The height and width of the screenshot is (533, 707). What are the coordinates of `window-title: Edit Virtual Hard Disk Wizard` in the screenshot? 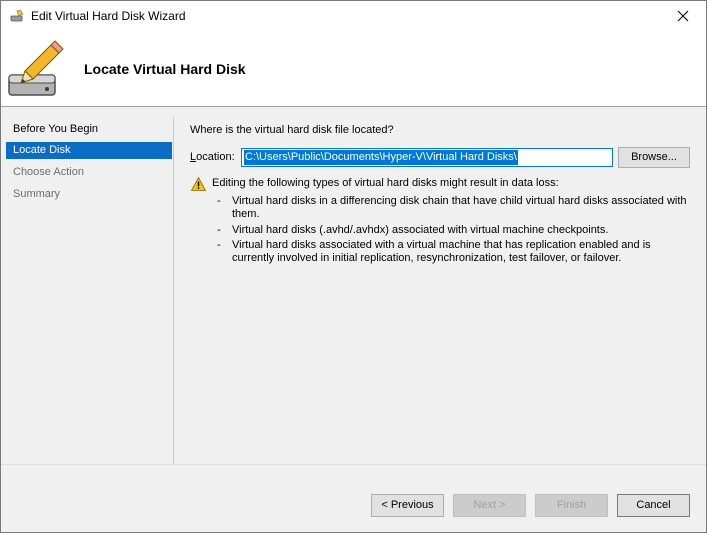 It's located at (108, 16).